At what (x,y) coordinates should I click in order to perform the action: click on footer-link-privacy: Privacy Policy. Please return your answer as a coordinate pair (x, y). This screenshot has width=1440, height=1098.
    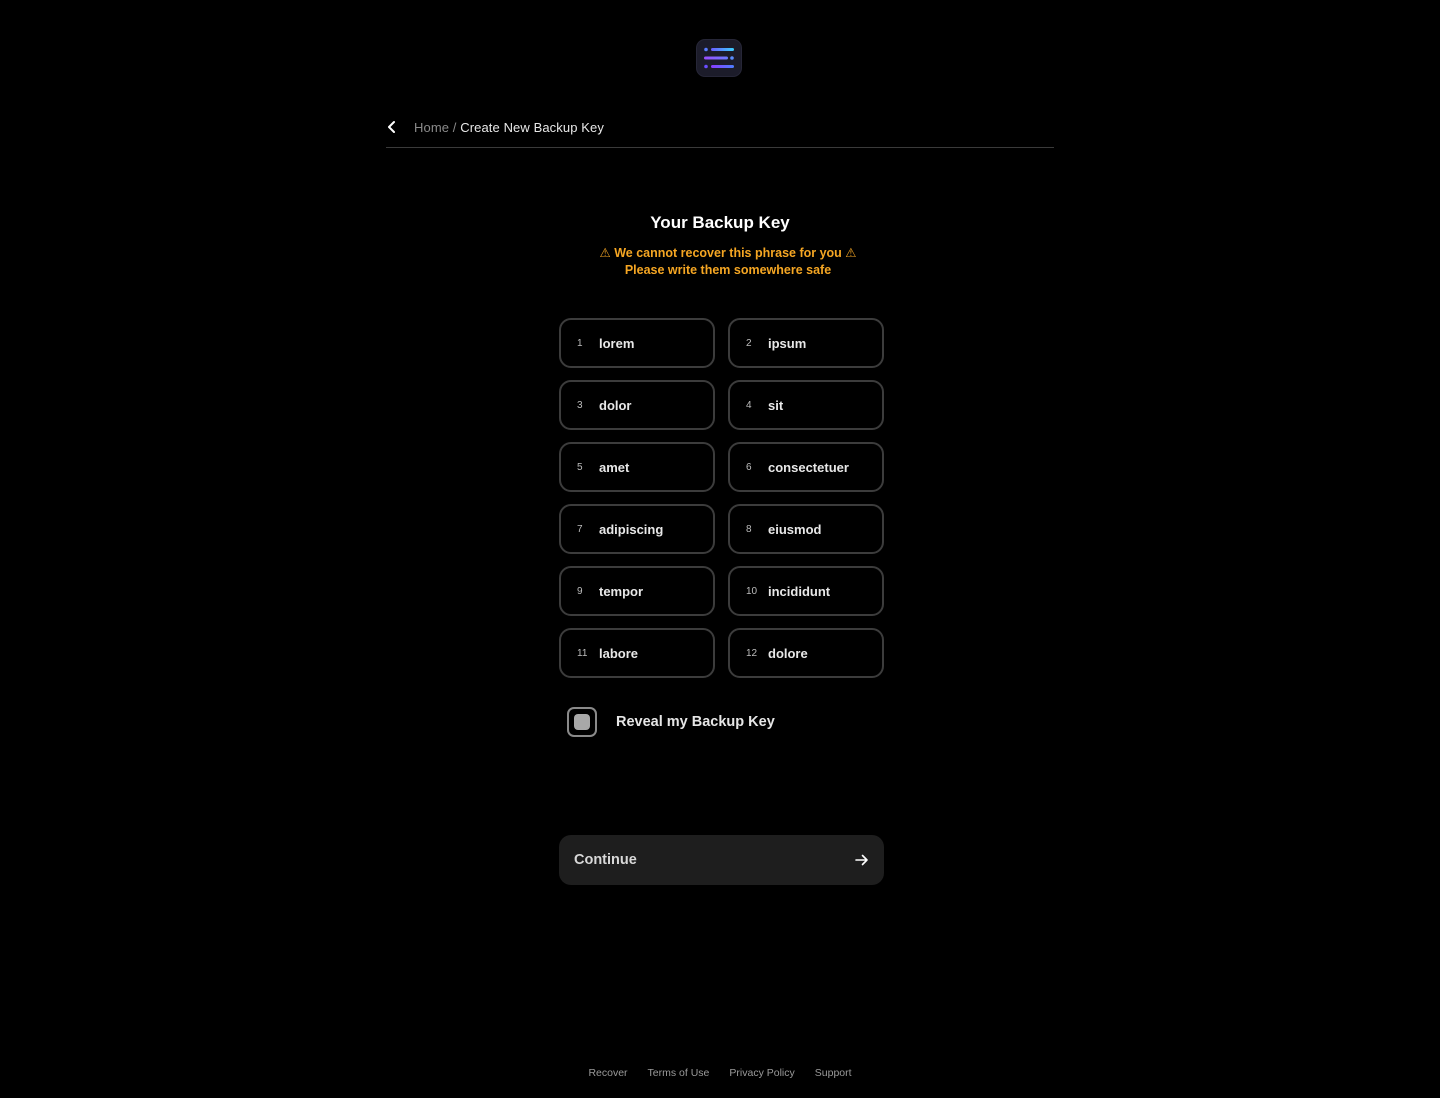
    Looking at the image, I should click on (761, 1073).